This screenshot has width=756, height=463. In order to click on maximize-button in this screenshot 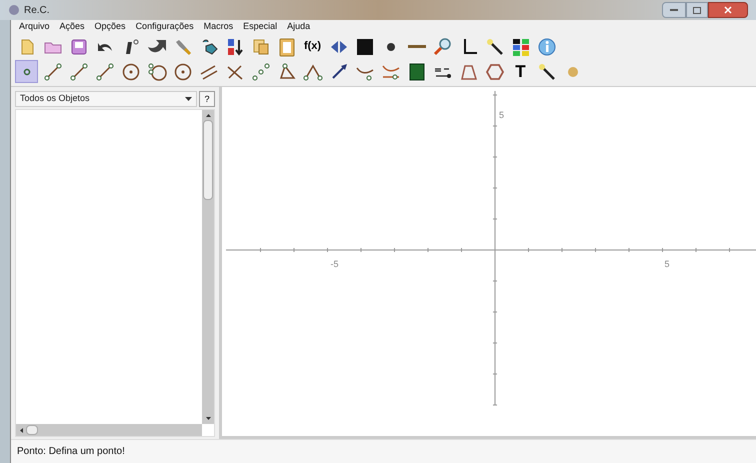, I will do `click(697, 10)`.